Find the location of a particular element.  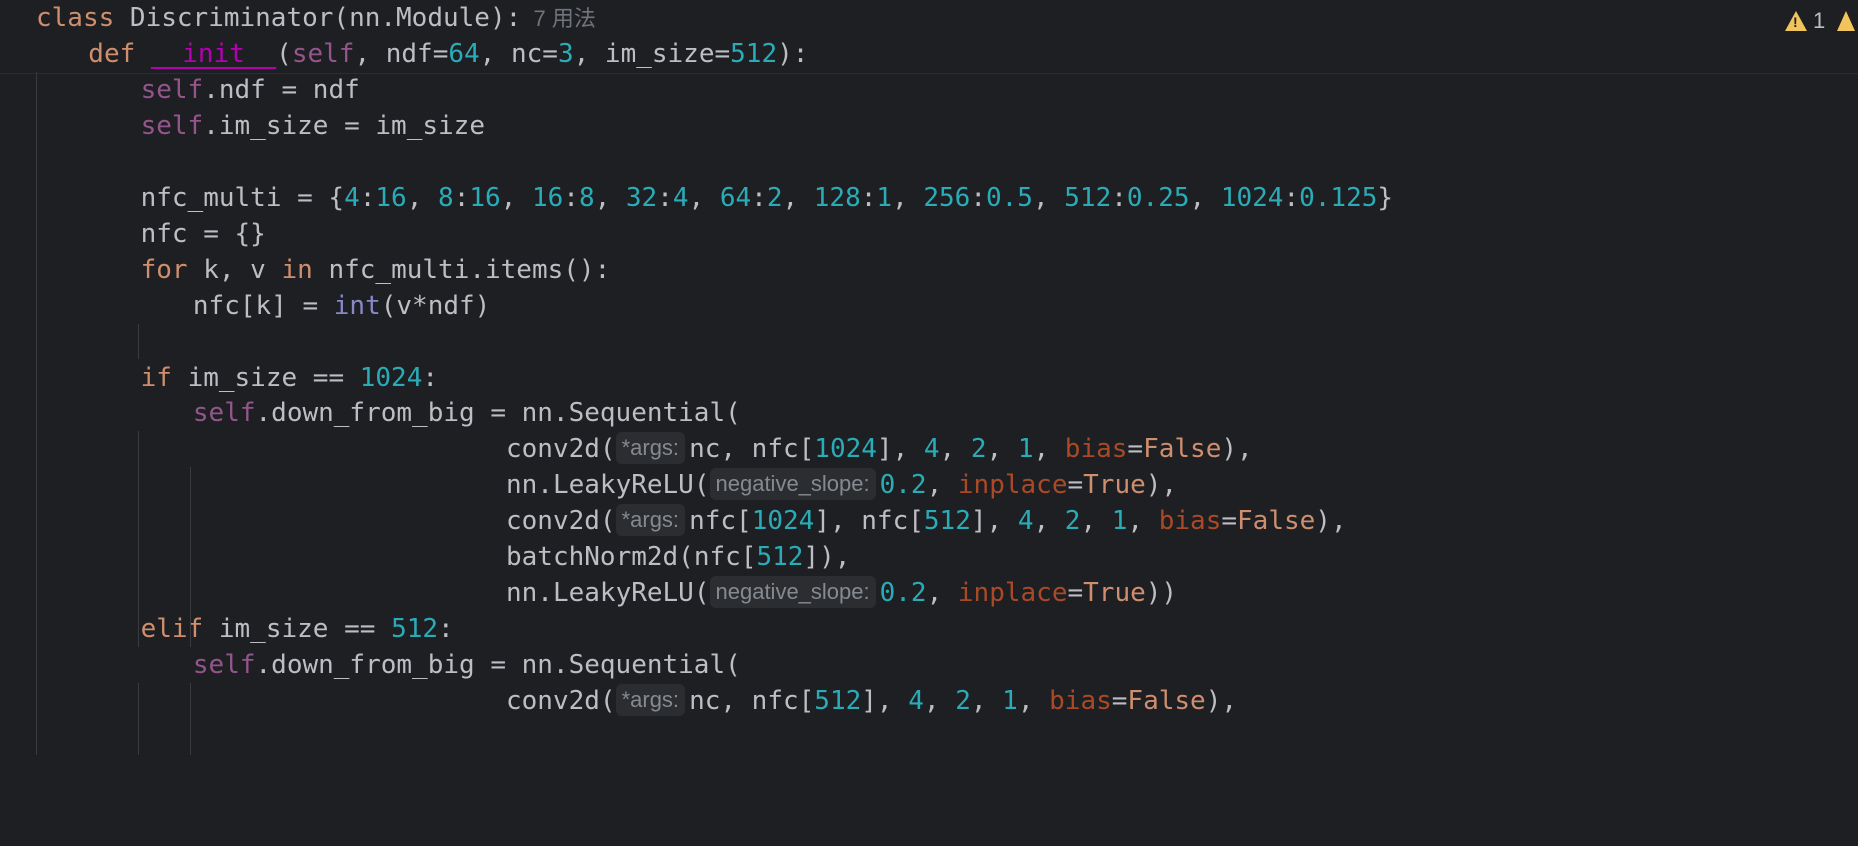

code-token: .down_from_big = nn.Sequential( is located at coordinates (498, 413).